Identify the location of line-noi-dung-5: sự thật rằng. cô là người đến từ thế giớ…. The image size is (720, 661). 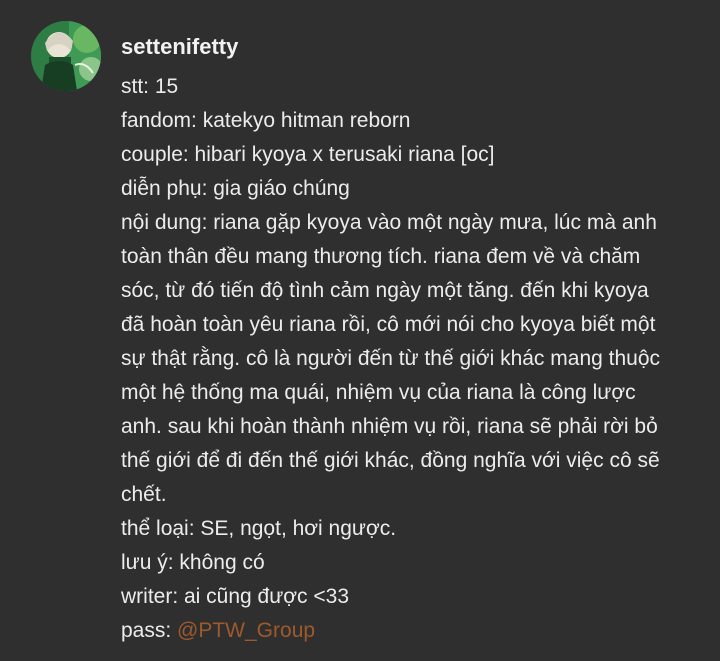
(391, 358).